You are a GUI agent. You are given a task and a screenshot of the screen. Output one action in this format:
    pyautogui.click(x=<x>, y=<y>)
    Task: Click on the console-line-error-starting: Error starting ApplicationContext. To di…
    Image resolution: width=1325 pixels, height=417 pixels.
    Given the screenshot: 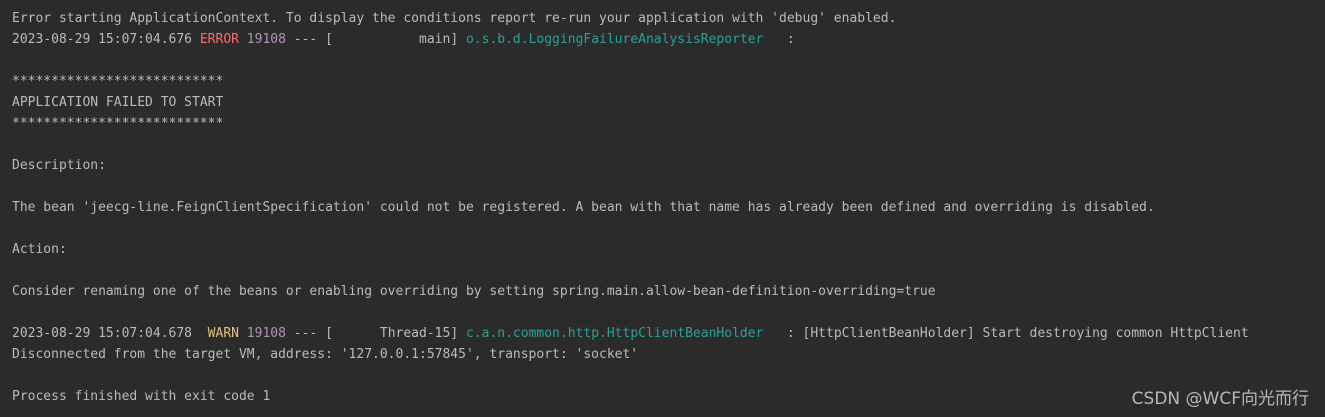 What is the action you would take?
    pyautogui.click(x=454, y=18)
    